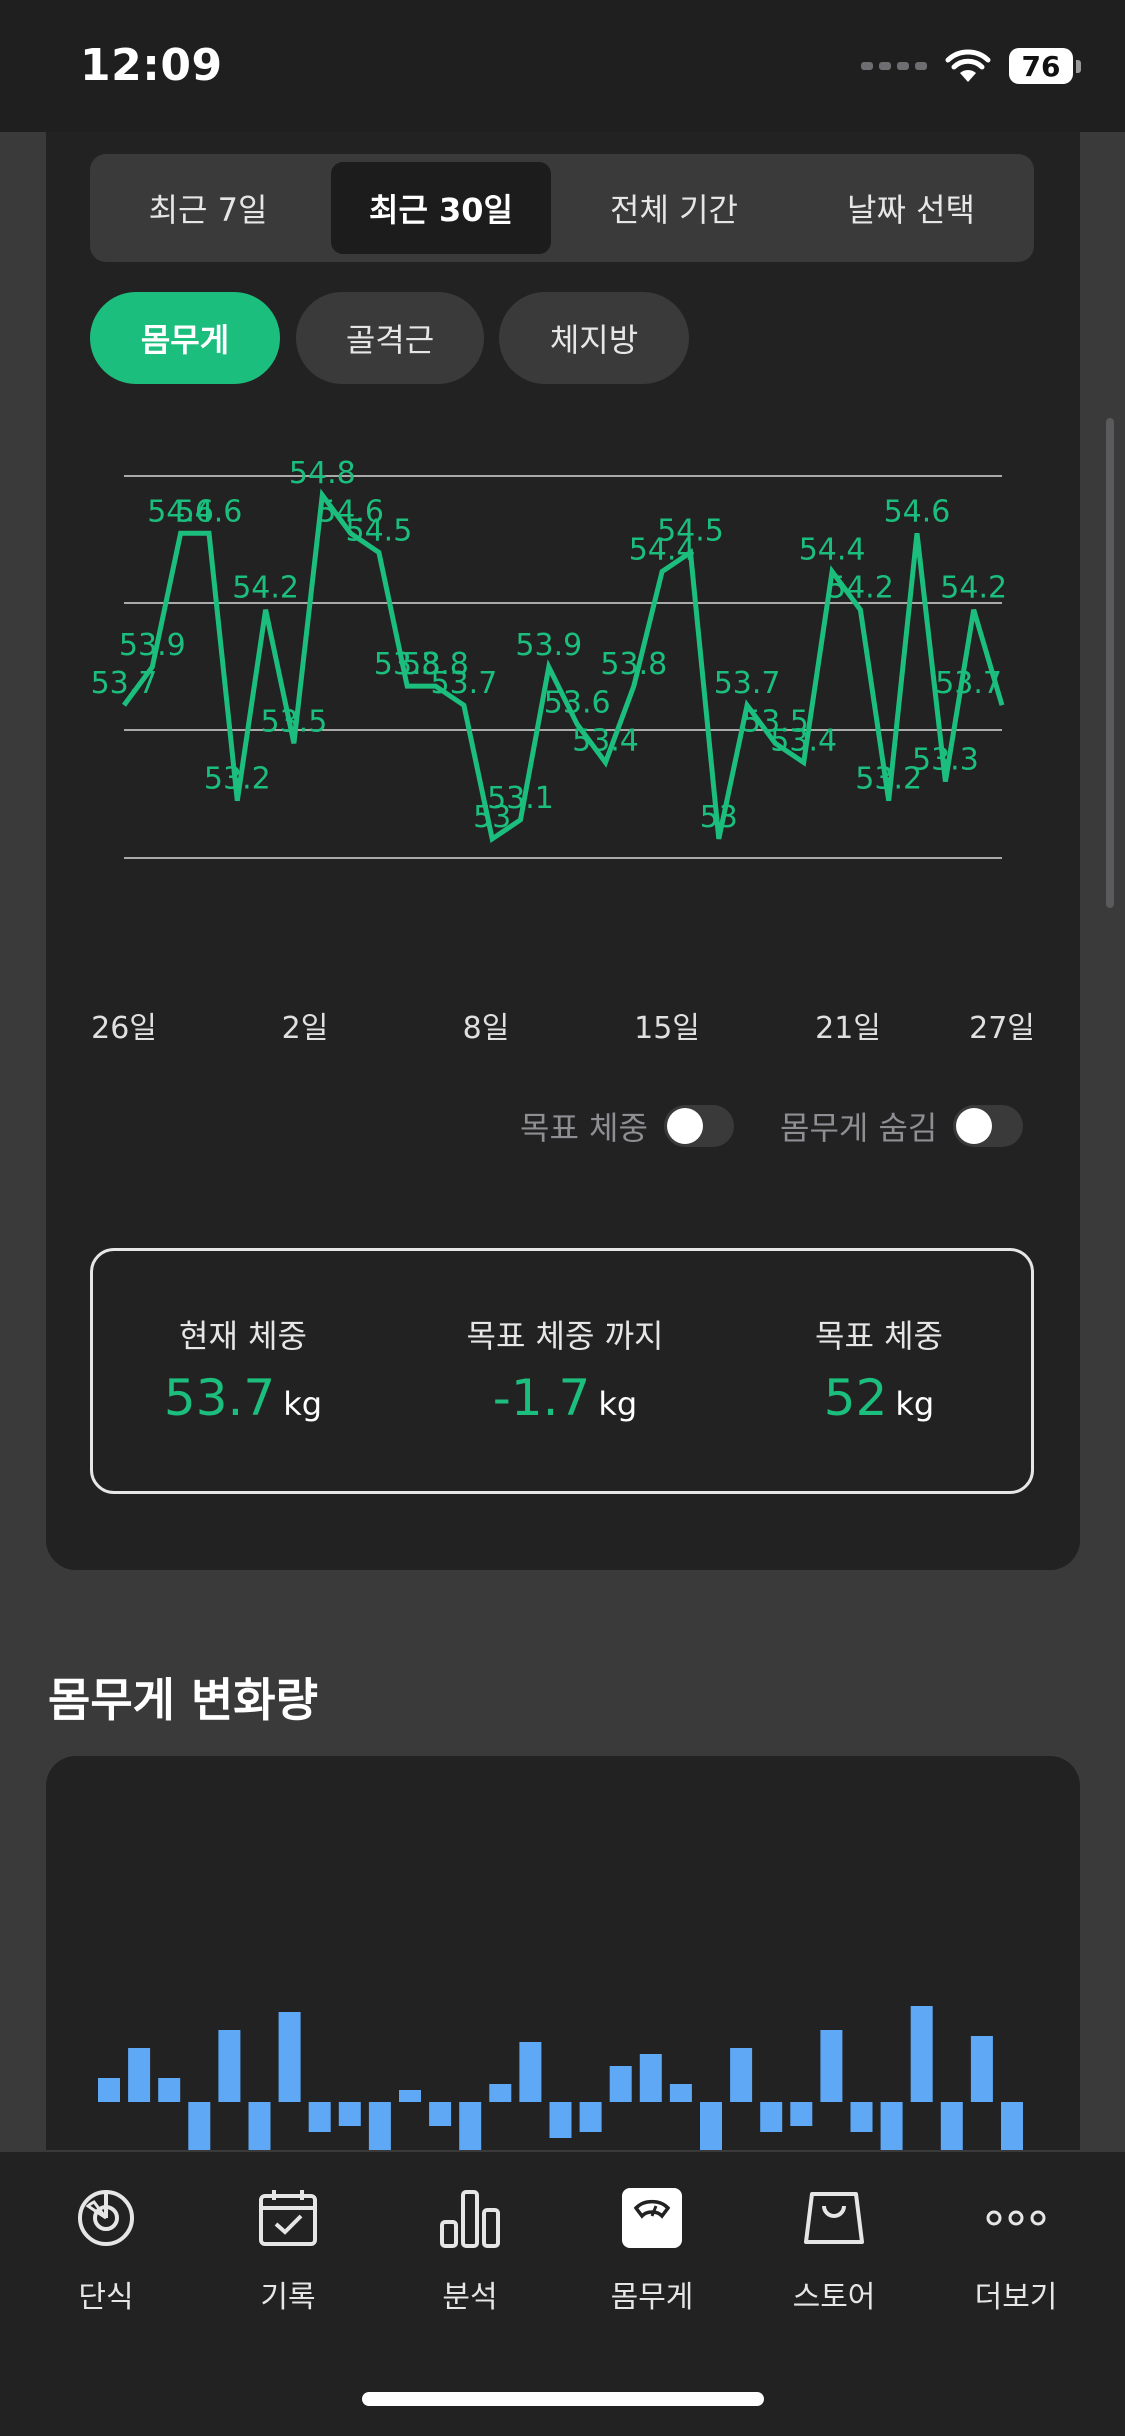  I want to click on status-bar: 12:09 76, so click(562, 66).